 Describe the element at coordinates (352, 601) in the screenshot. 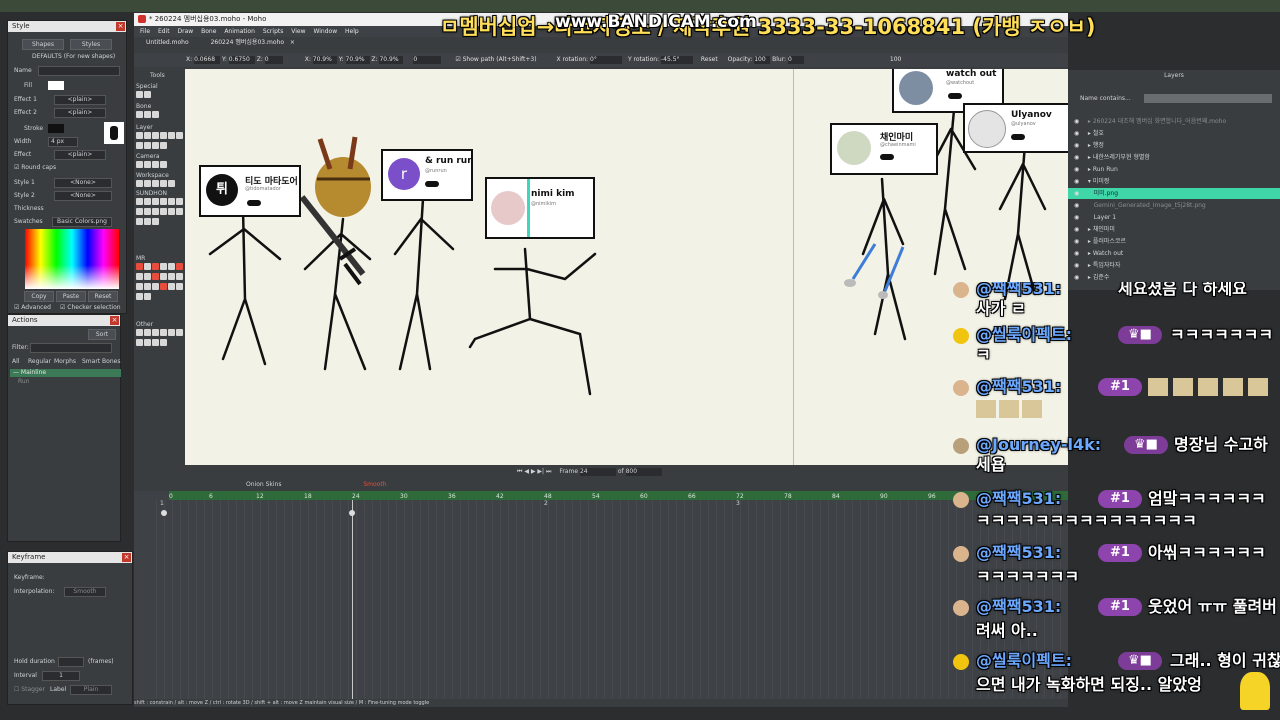

I see `playhead` at that location.